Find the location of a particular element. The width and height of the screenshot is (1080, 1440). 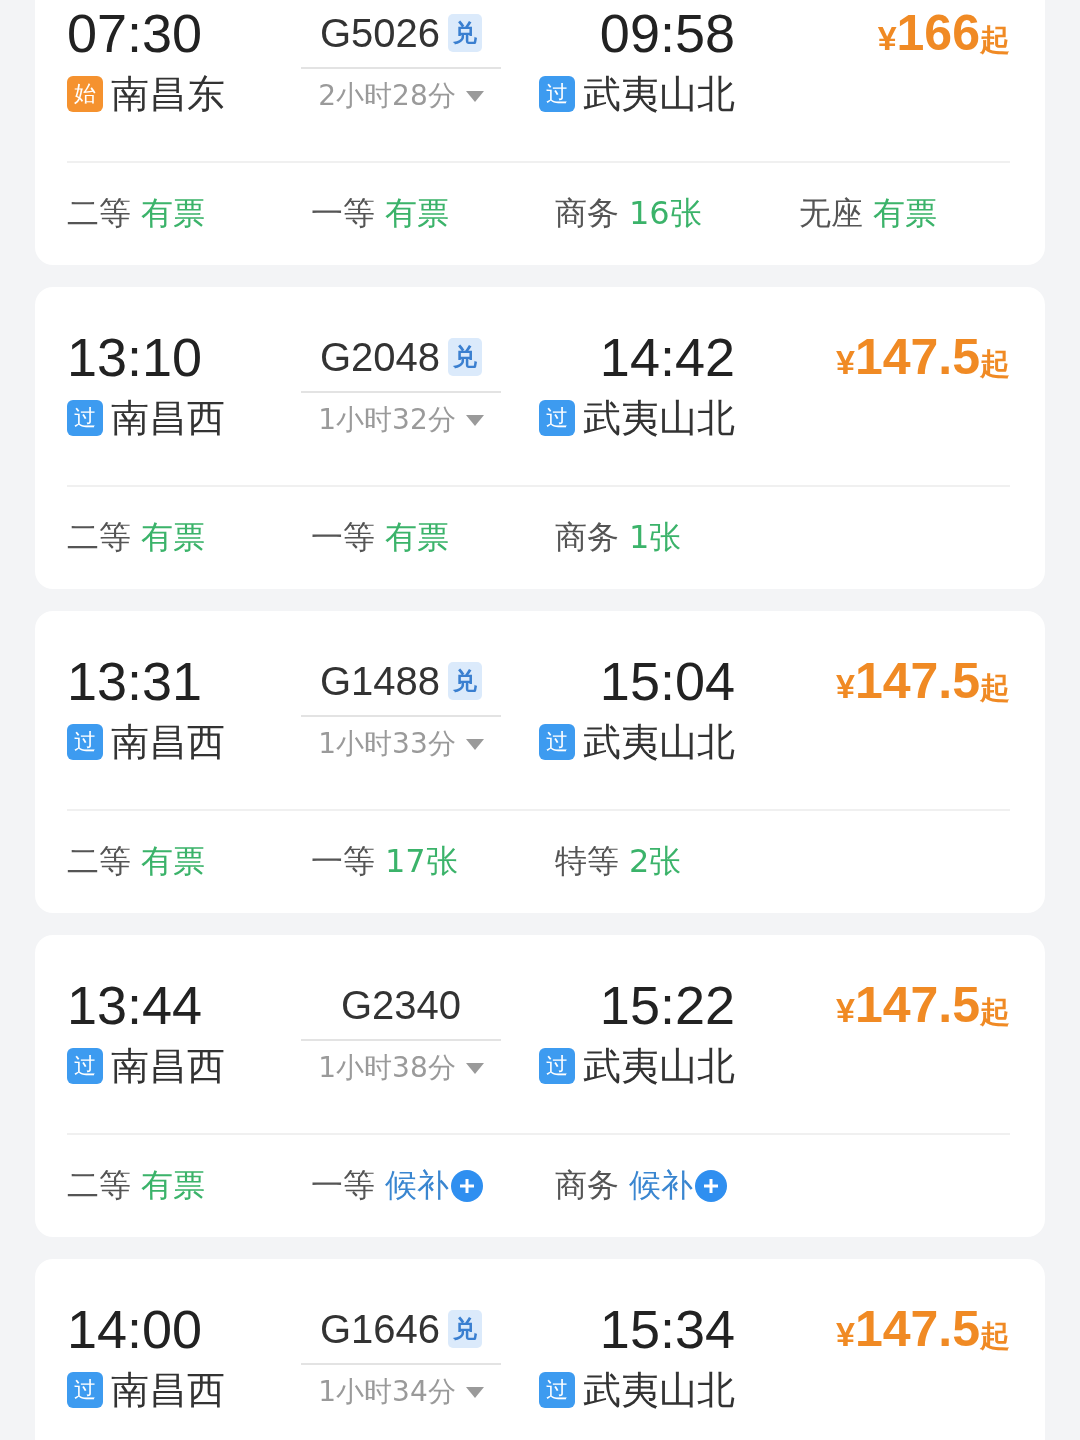

train-number: G5026 is located at coordinates (380, 33).